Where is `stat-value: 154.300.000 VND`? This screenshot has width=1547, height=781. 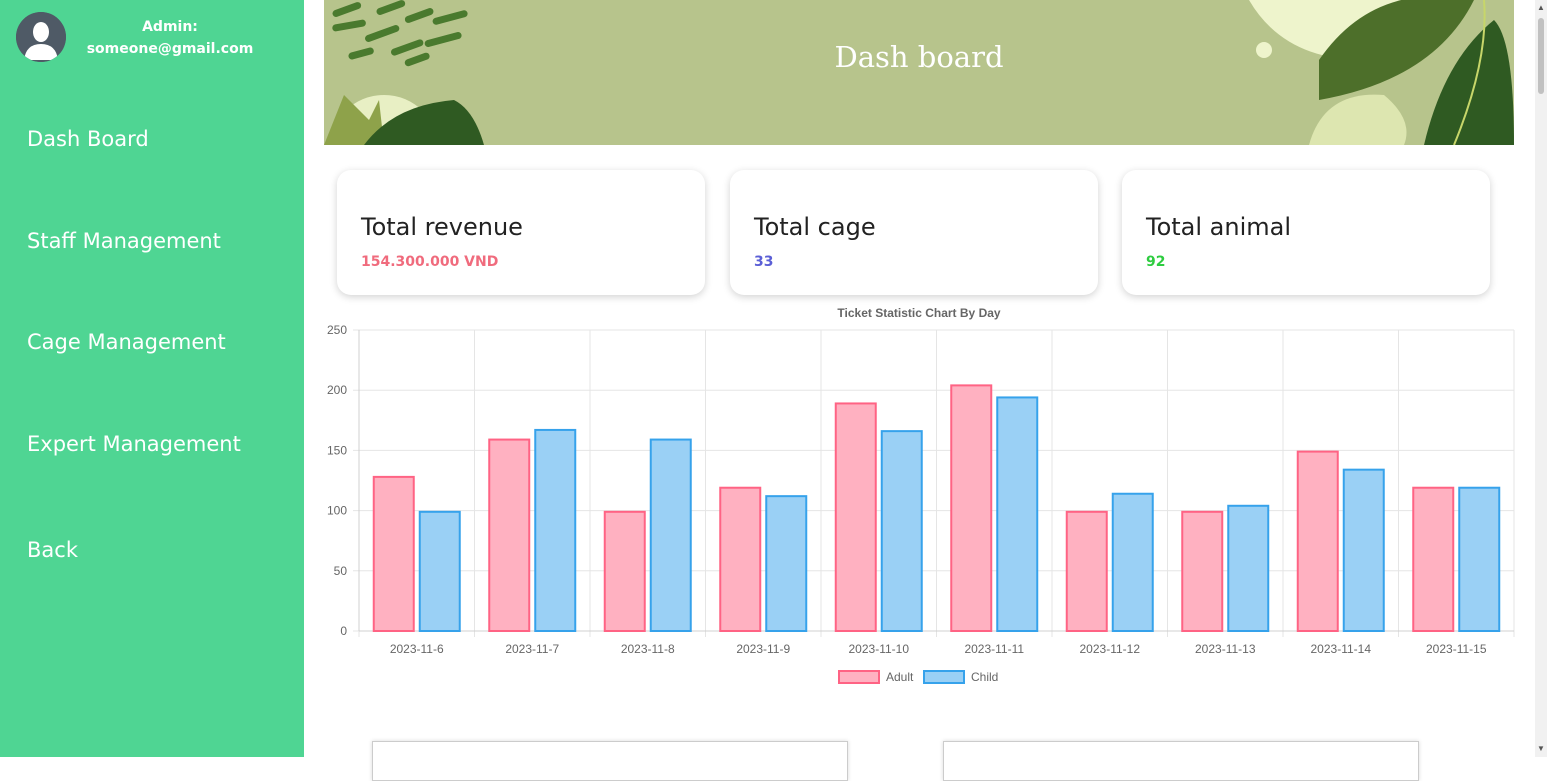
stat-value: 154.300.000 VND is located at coordinates (430, 262).